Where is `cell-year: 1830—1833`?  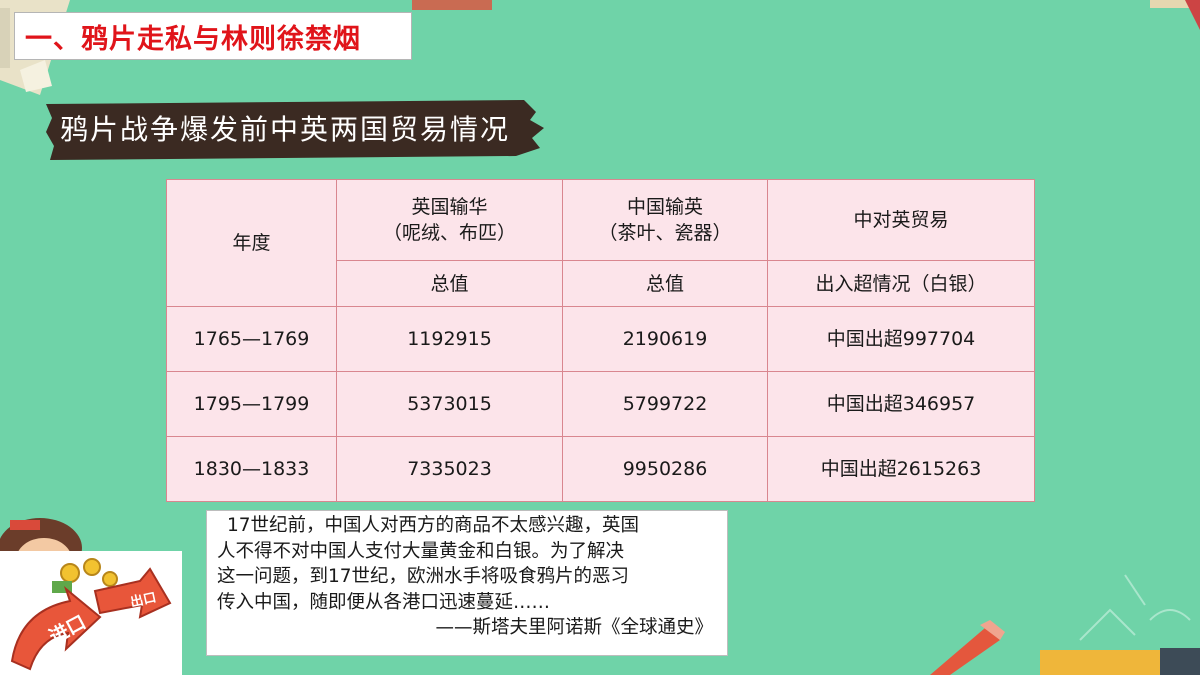 cell-year: 1830—1833 is located at coordinates (251, 469).